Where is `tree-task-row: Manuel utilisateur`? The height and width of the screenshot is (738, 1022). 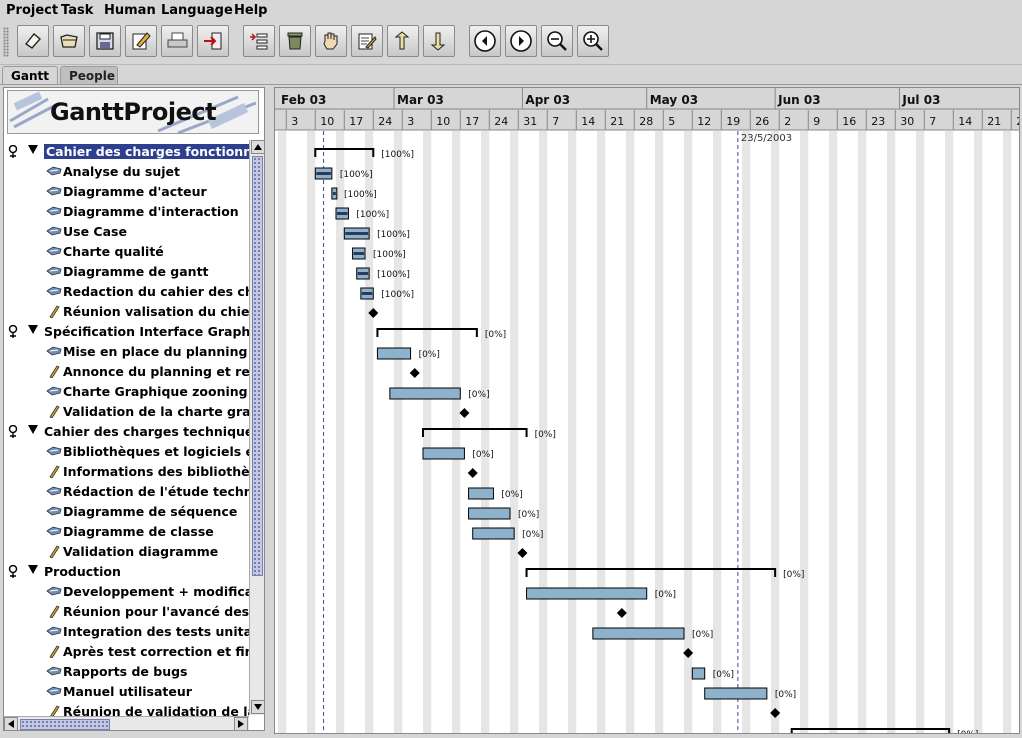 tree-task-row: Manuel utilisateur is located at coordinates (126, 691).